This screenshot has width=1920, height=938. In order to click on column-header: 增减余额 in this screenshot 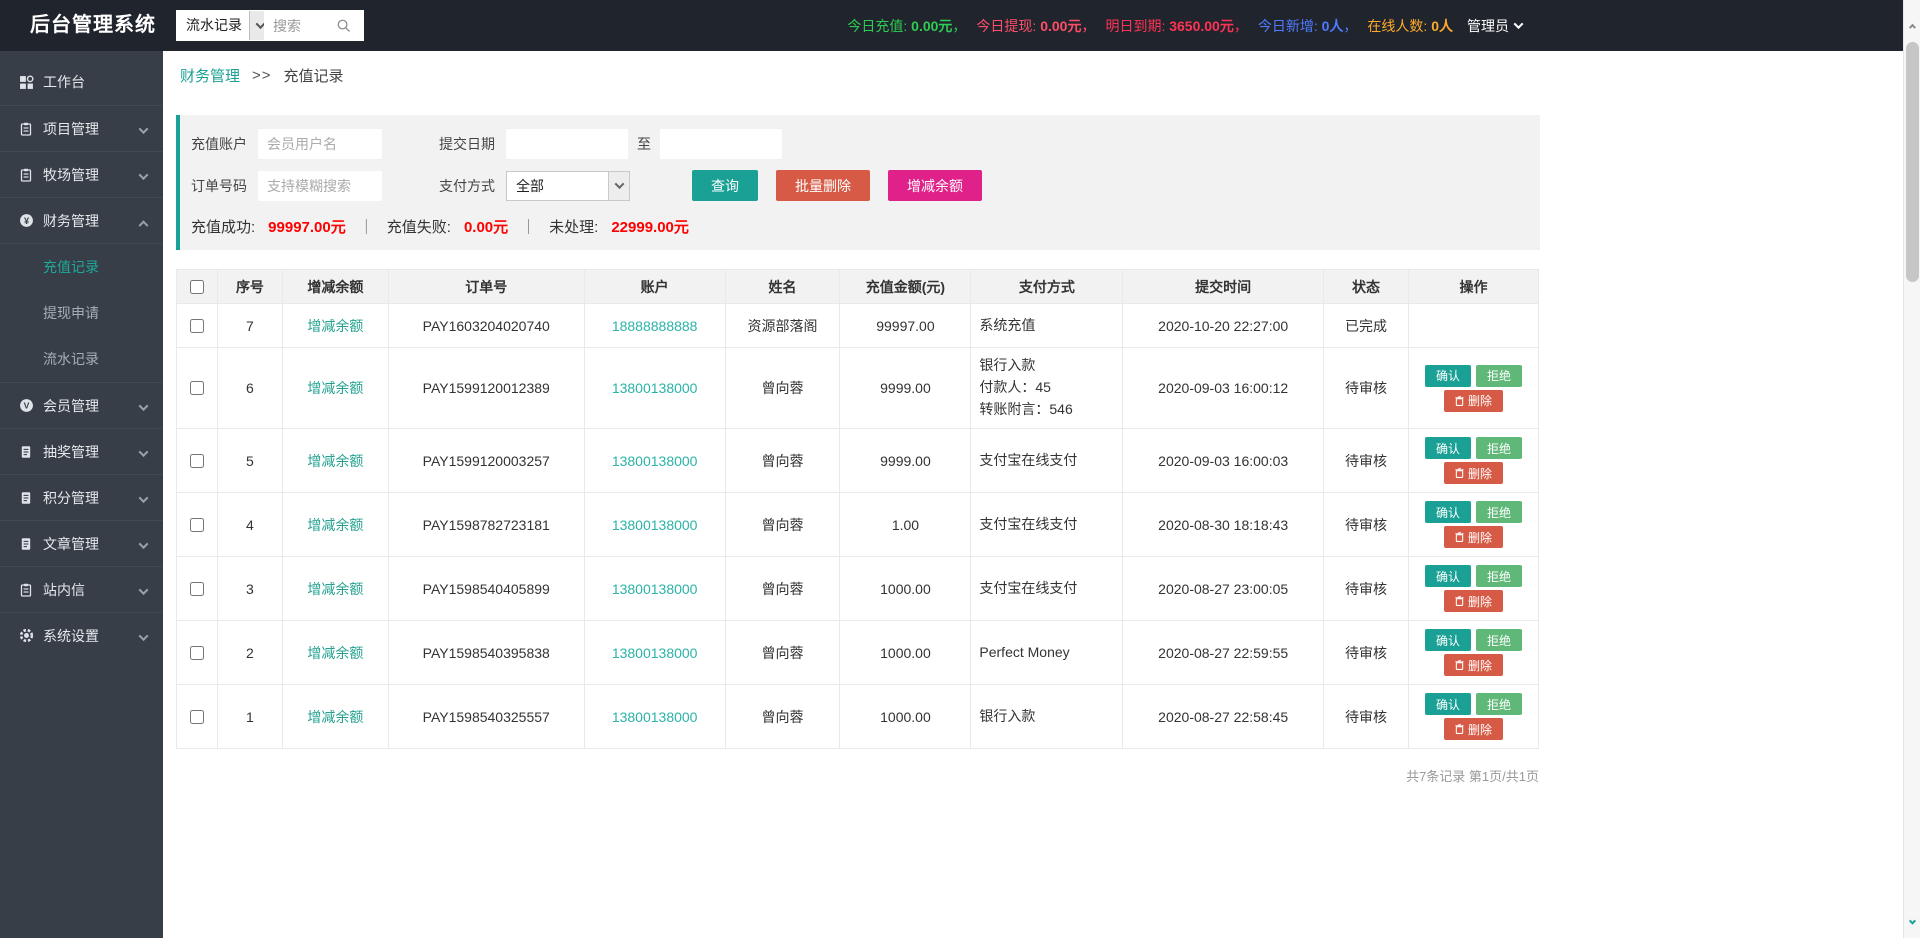, I will do `click(335, 286)`.